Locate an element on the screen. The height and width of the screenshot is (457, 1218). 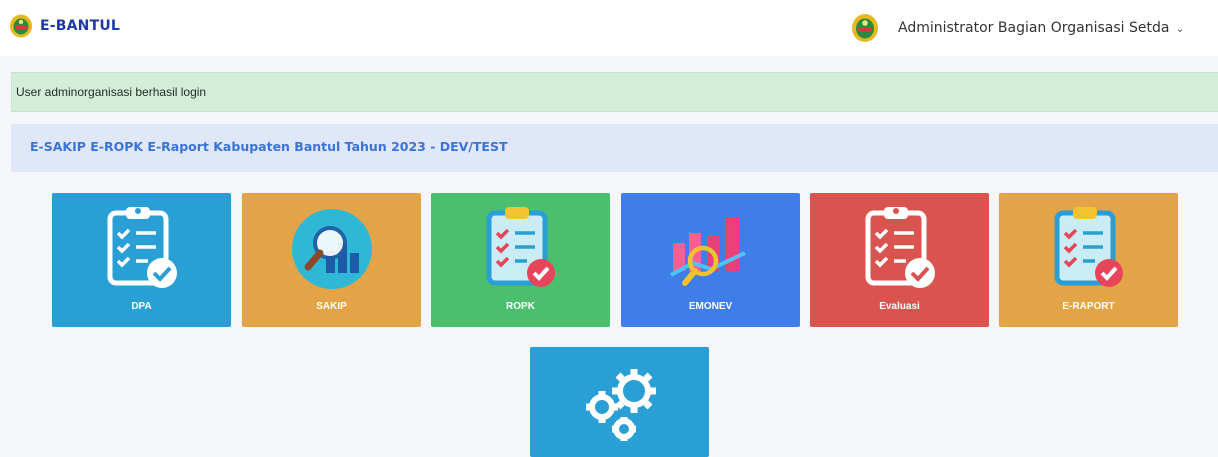
brand-name: E-BANTUL is located at coordinates (80, 26).